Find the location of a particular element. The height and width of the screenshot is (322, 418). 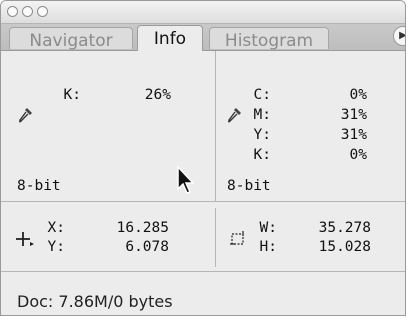

mouse-pointer-icon is located at coordinates (187, 182).